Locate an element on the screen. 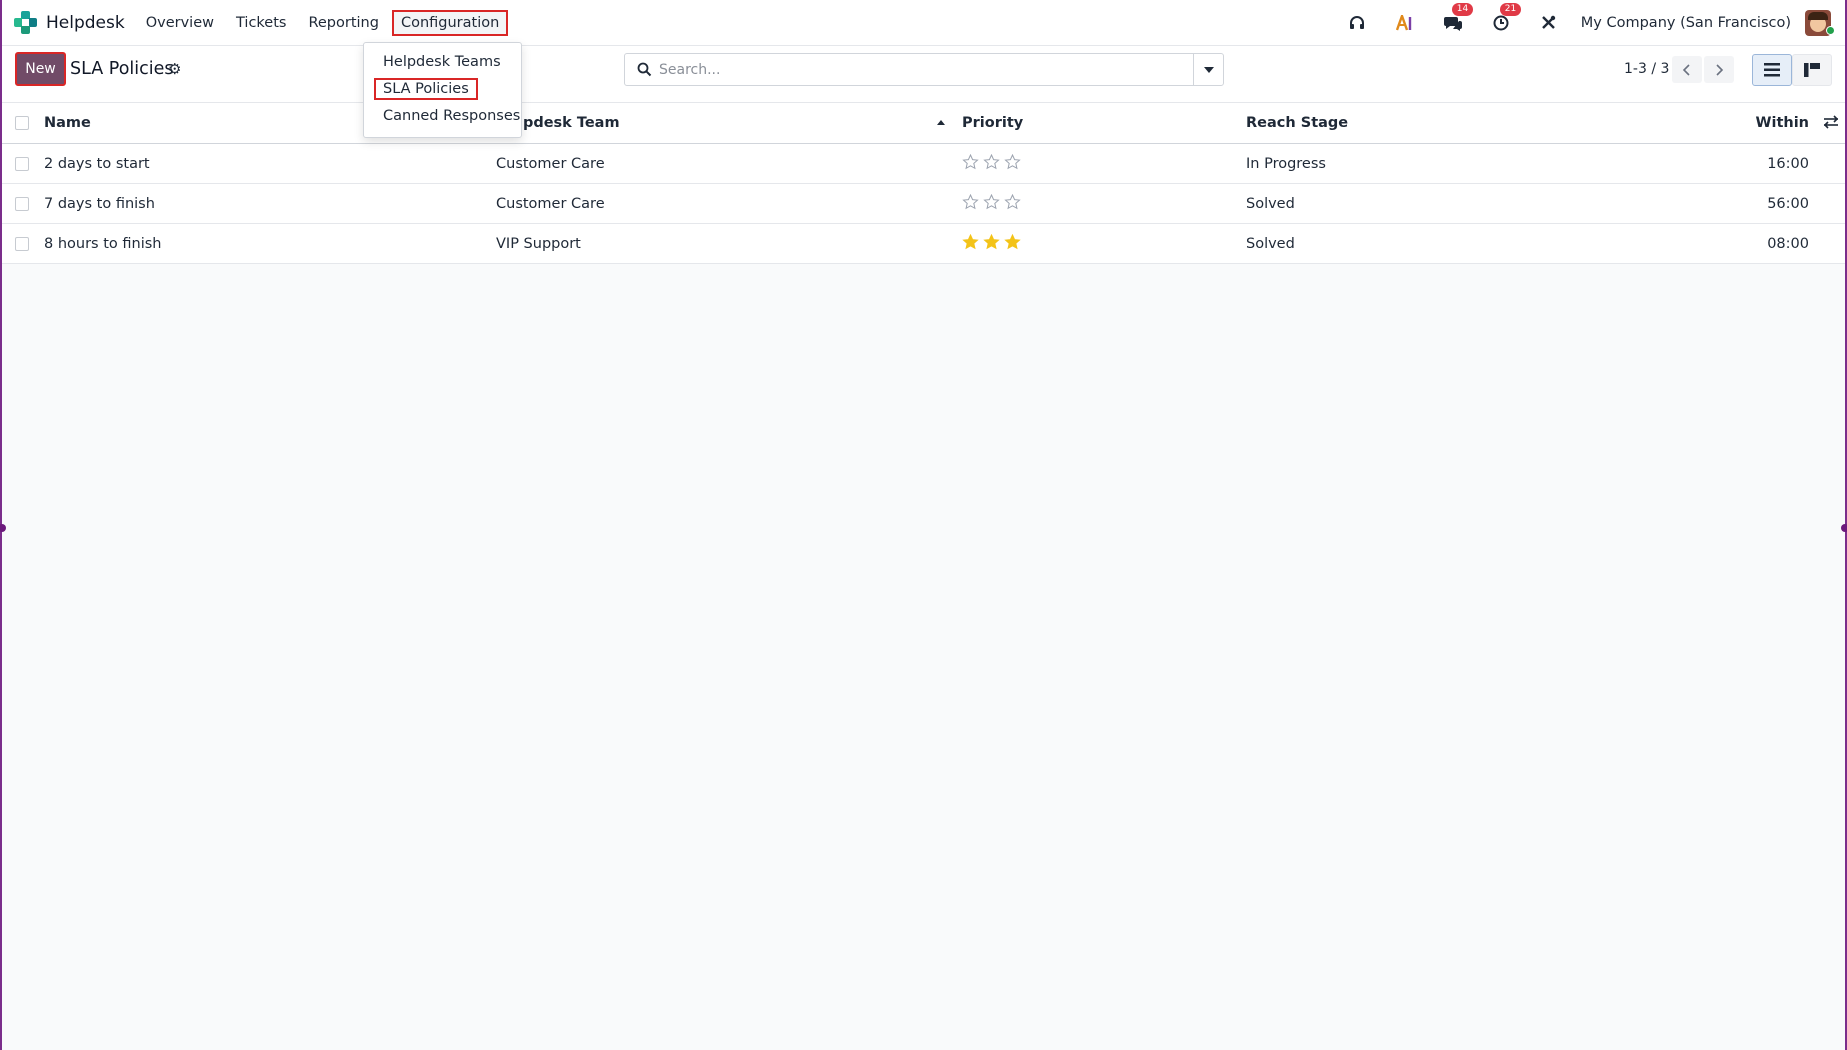 This screenshot has width=1847, height=1050. activities-clock-icon: 21 is located at coordinates (1506, 18).